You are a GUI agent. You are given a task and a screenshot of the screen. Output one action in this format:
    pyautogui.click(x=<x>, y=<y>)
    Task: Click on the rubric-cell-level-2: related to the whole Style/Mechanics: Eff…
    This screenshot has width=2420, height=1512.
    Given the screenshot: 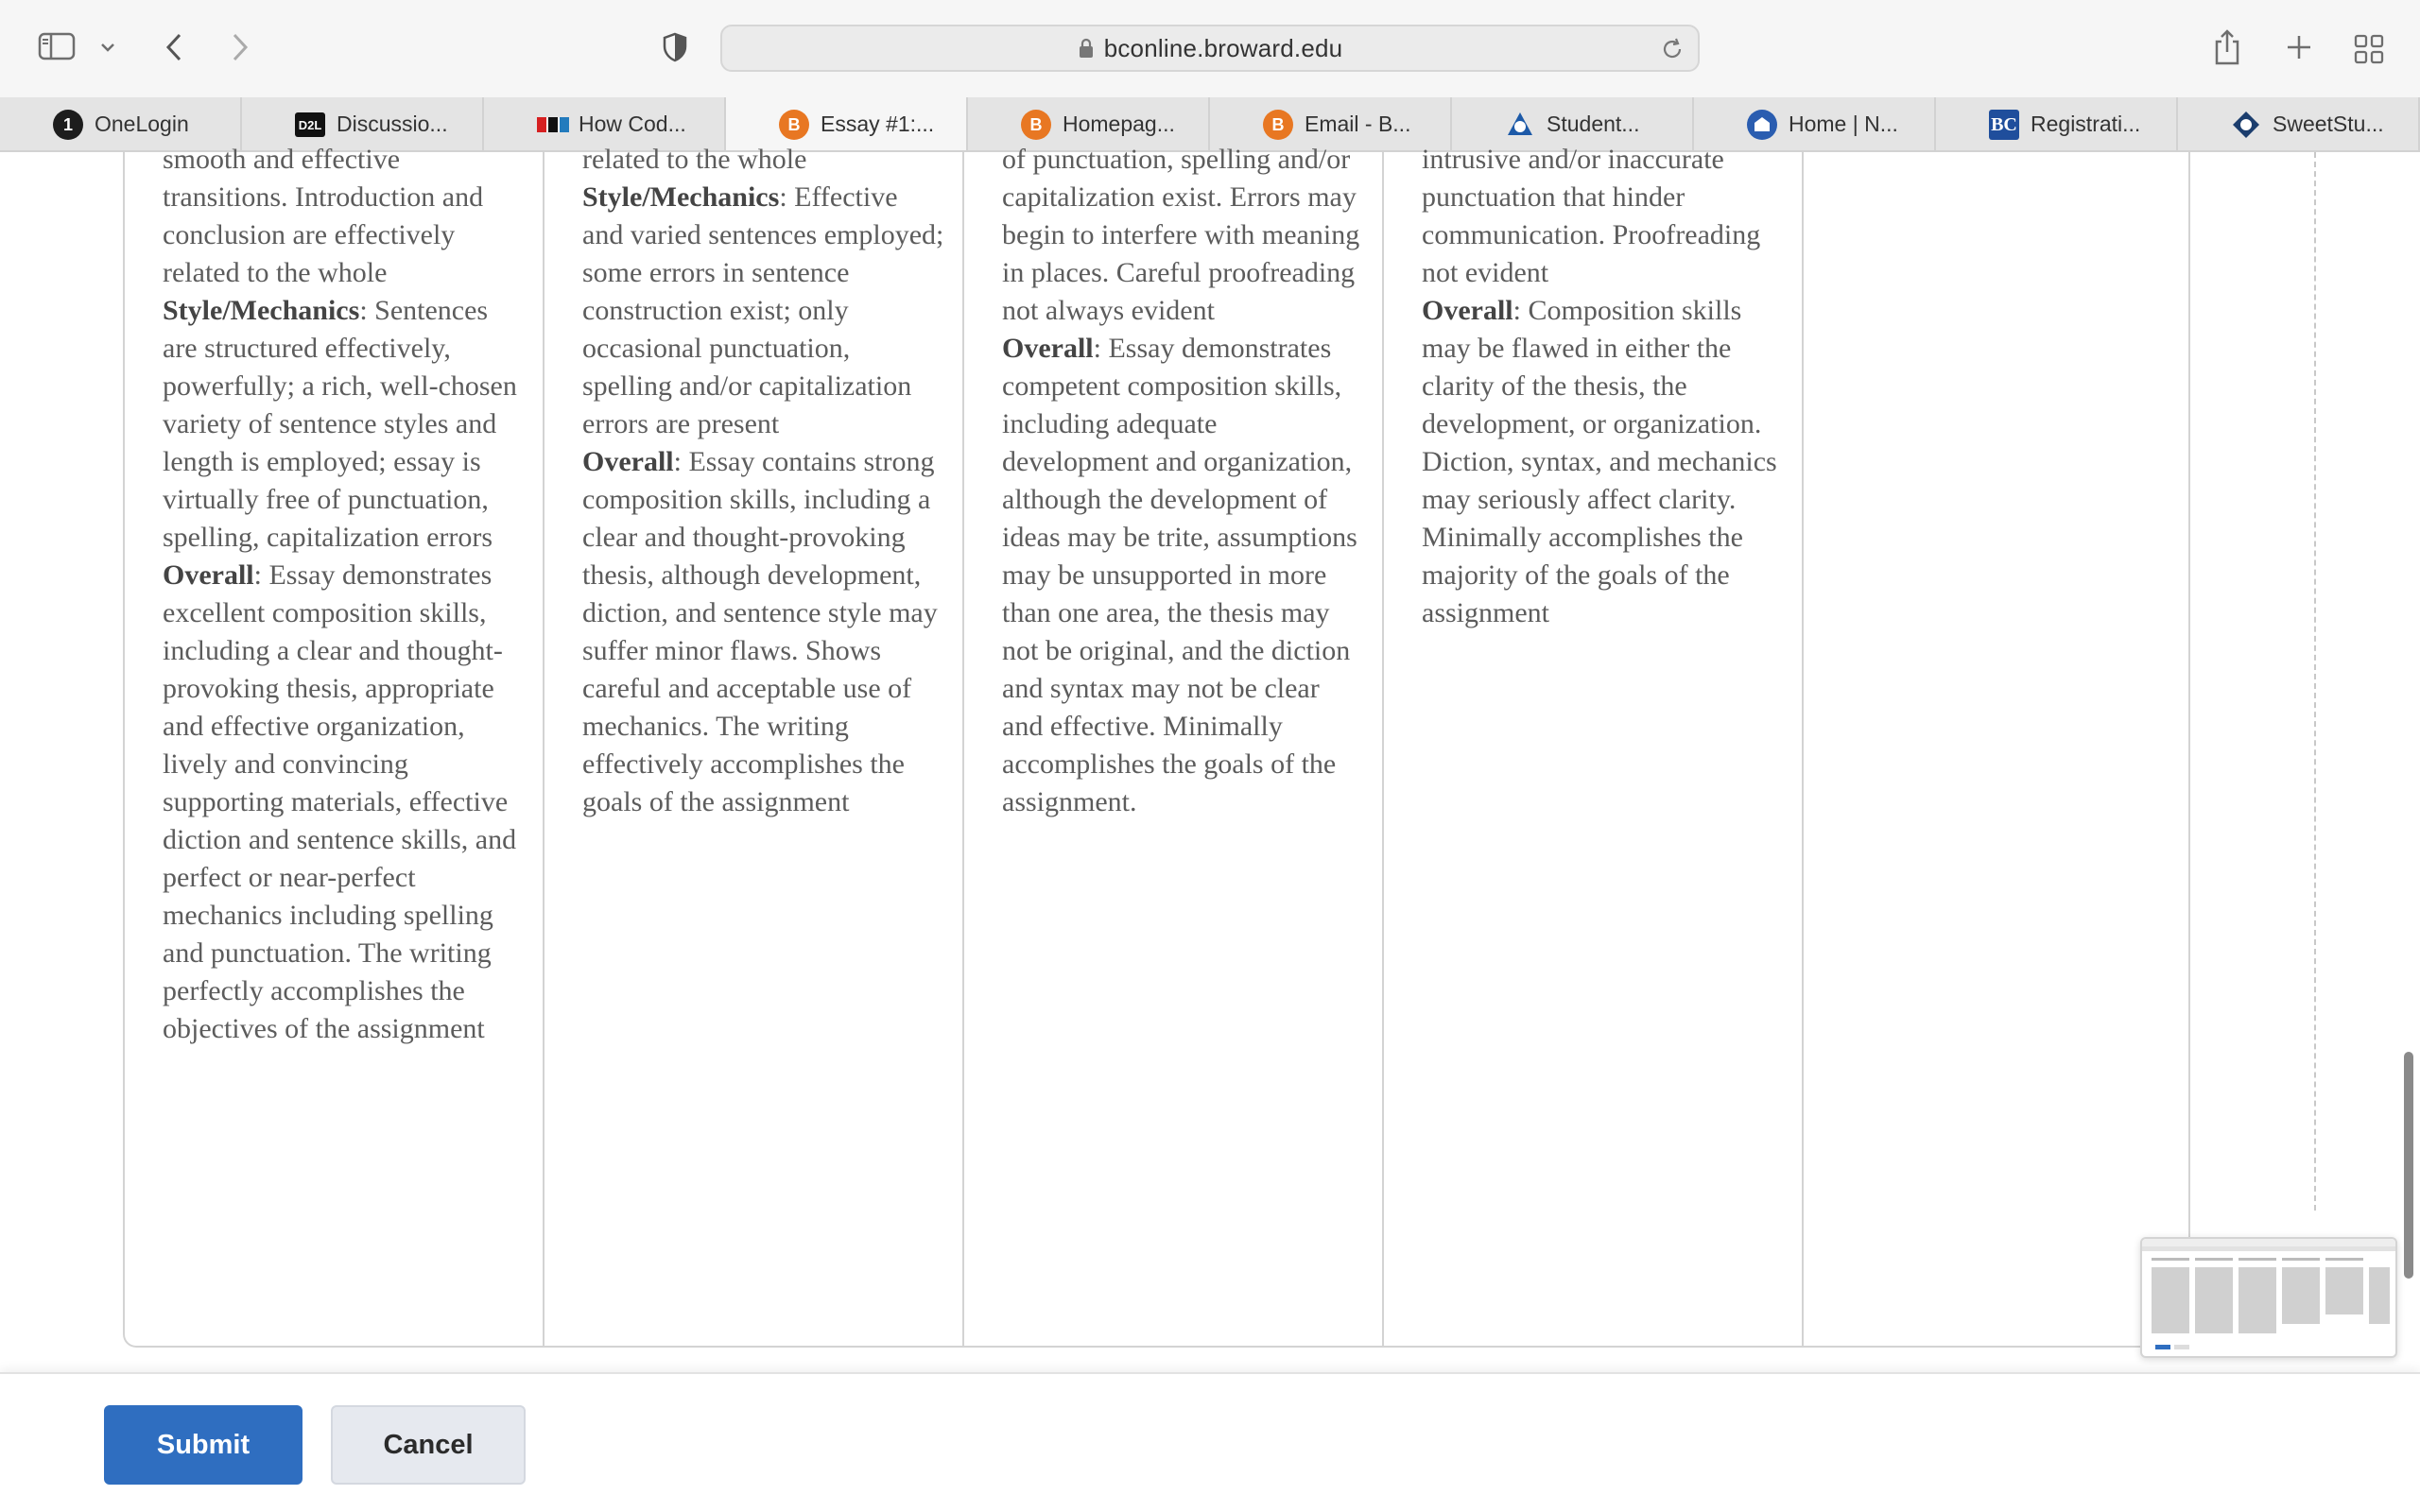 What is the action you would take?
    pyautogui.click(x=754, y=745)
    